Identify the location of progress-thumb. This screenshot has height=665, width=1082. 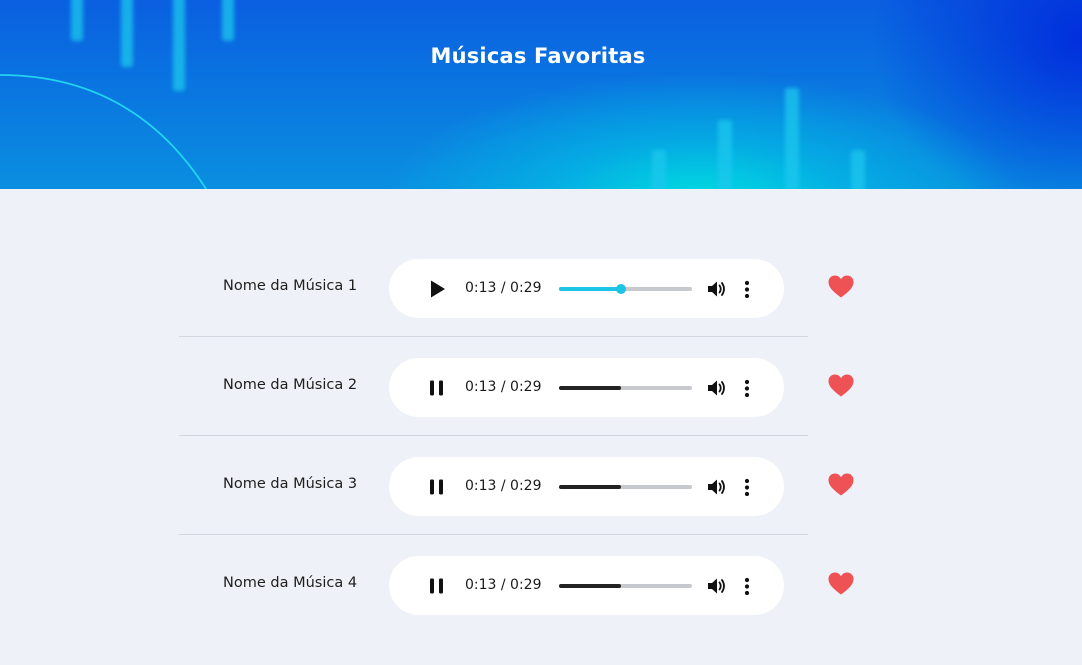
(620, 289).